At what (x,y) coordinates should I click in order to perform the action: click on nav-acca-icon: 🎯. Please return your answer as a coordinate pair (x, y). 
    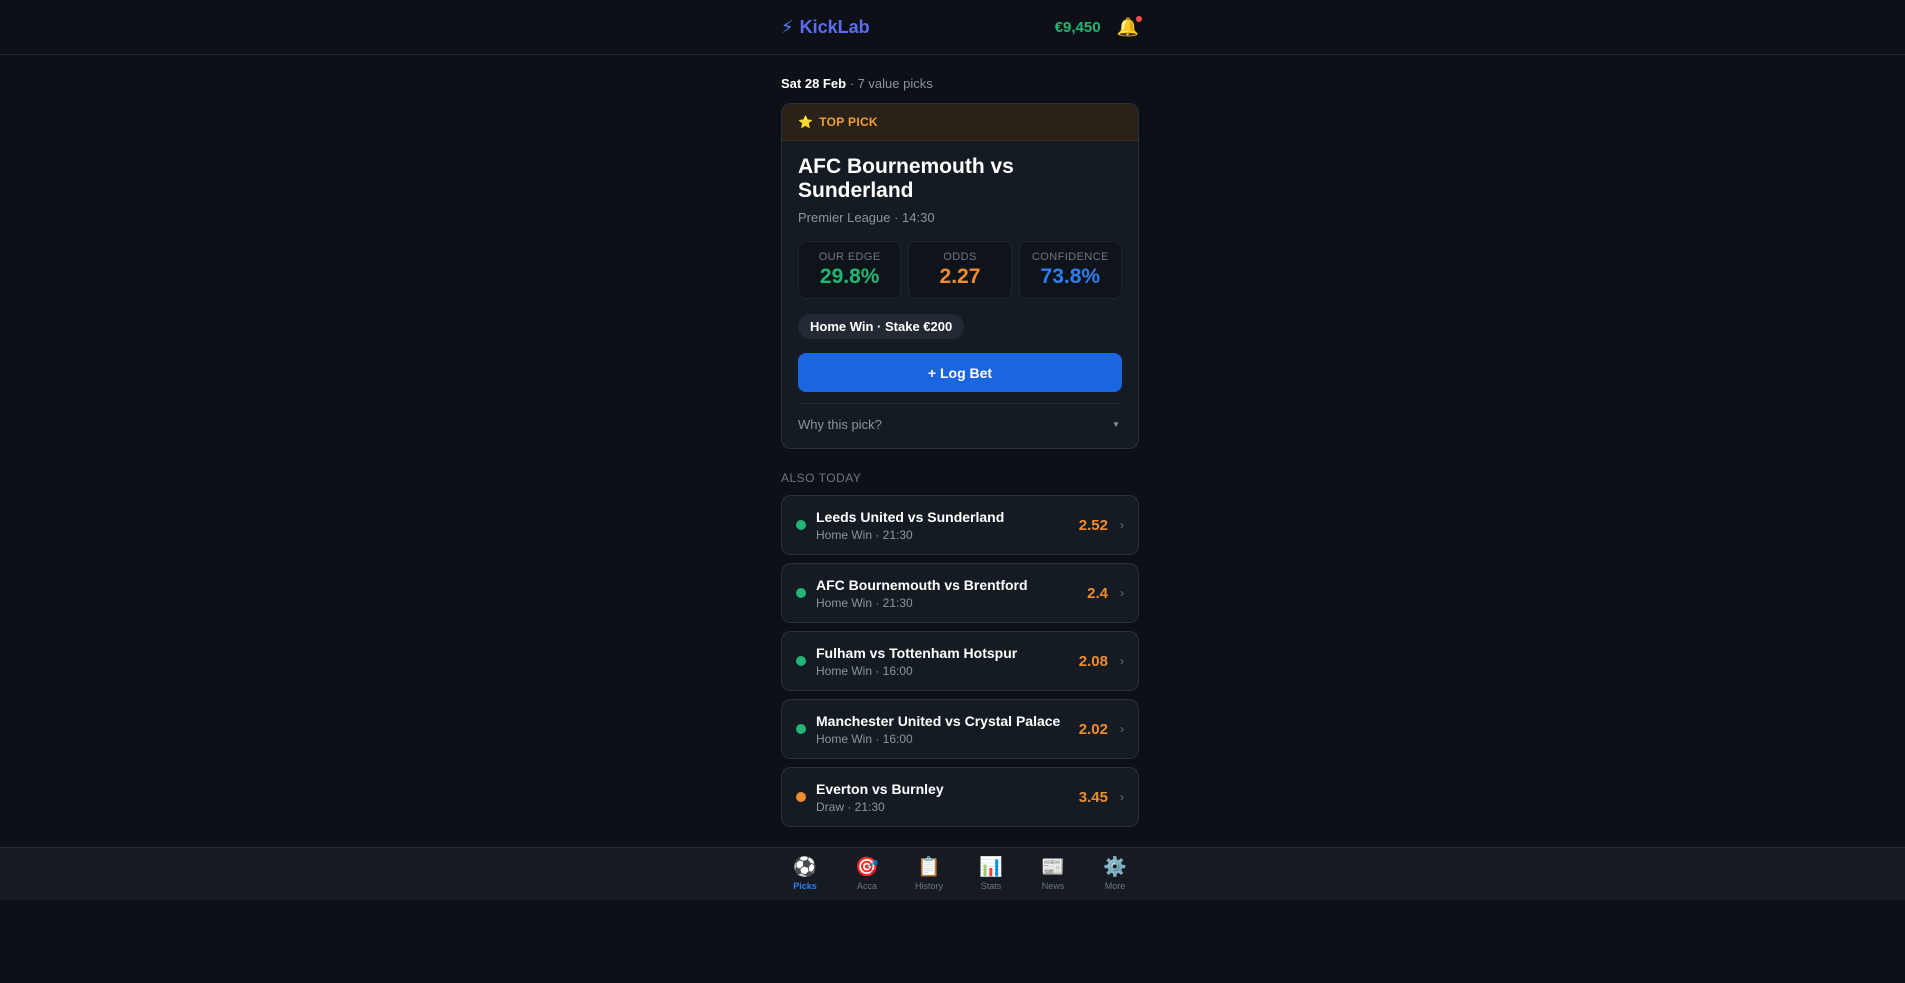
    Looking at the image, I should click on (867, 867).